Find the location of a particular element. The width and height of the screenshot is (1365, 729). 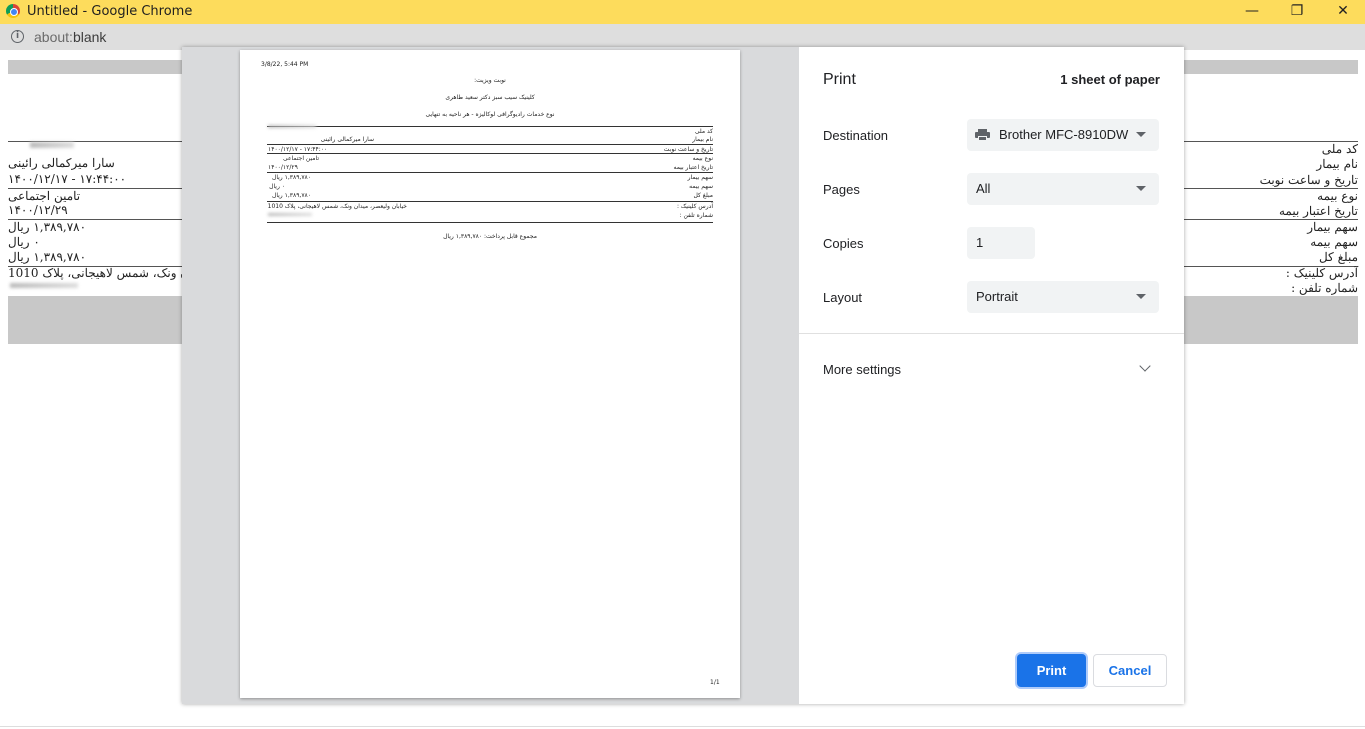

print-button: Print is located at coordinates (1051, 670).